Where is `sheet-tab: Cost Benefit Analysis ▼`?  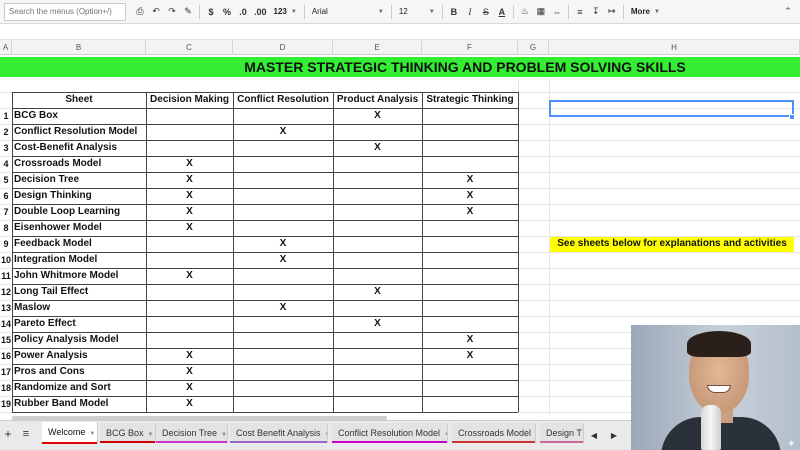 sheet-tab: Cost Benefit Analysis ▼ is located at coordinates (279, 433).